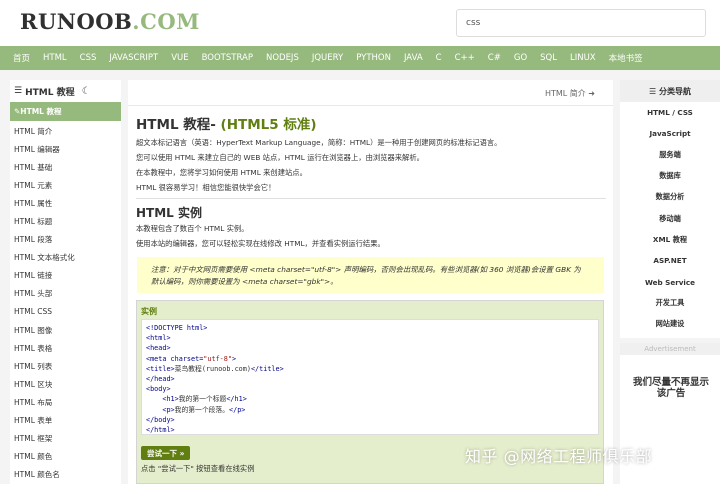 Image resolution: width=720 pixels, height=484 pixels. What do you see at coordinates (191, 358) in the screenshot?
I see `code-line: <meta charset="utf-8">` at bounding box center [191, 358].